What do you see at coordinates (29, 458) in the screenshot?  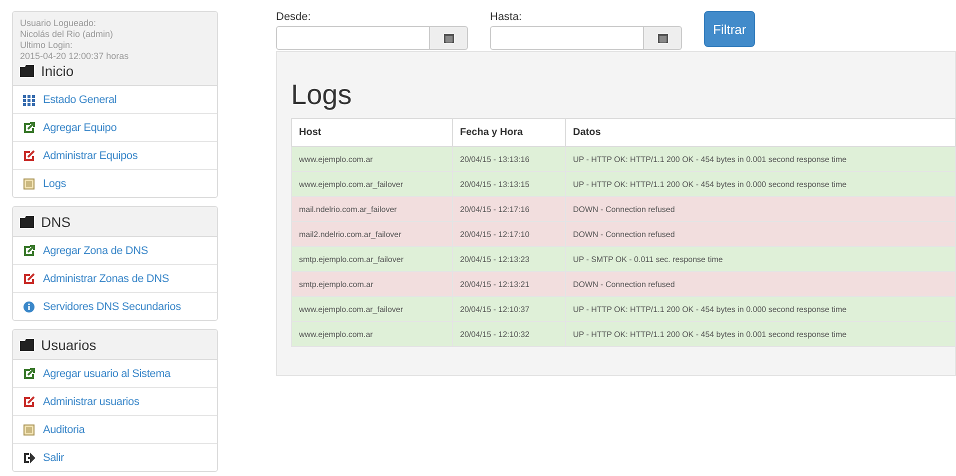 I see `logout-icon` at bounding box center [29, 458].